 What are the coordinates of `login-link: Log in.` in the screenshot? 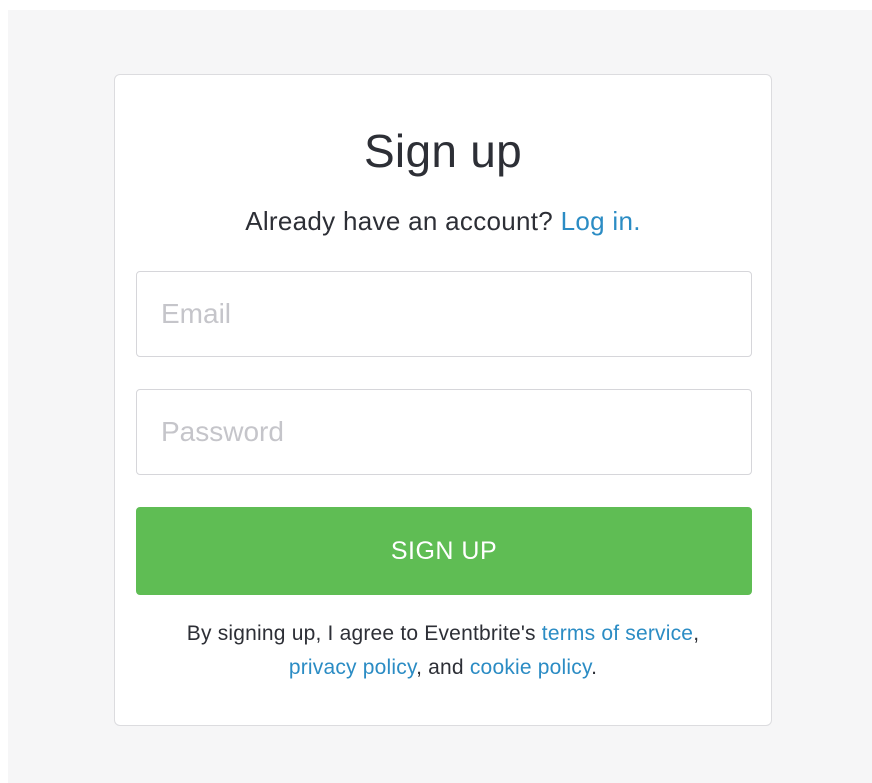 It's located at (601, 221).